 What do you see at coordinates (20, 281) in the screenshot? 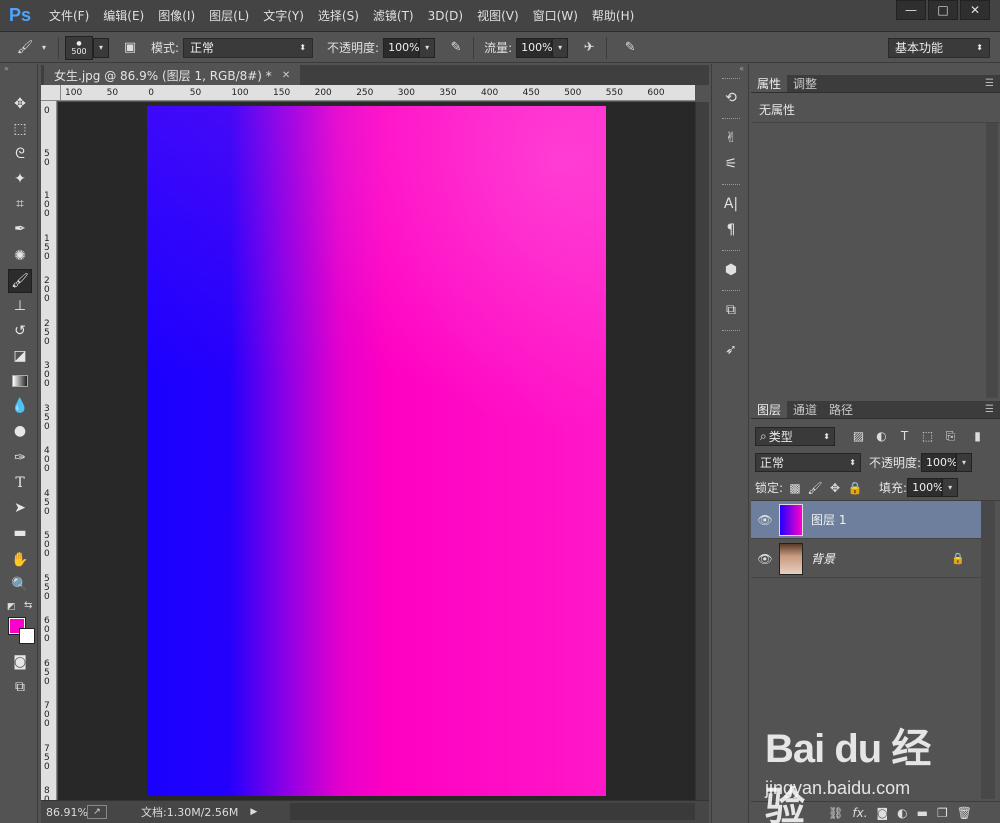
I see `brush-tool-icon: 🖌` at bounding box center [20, 281].